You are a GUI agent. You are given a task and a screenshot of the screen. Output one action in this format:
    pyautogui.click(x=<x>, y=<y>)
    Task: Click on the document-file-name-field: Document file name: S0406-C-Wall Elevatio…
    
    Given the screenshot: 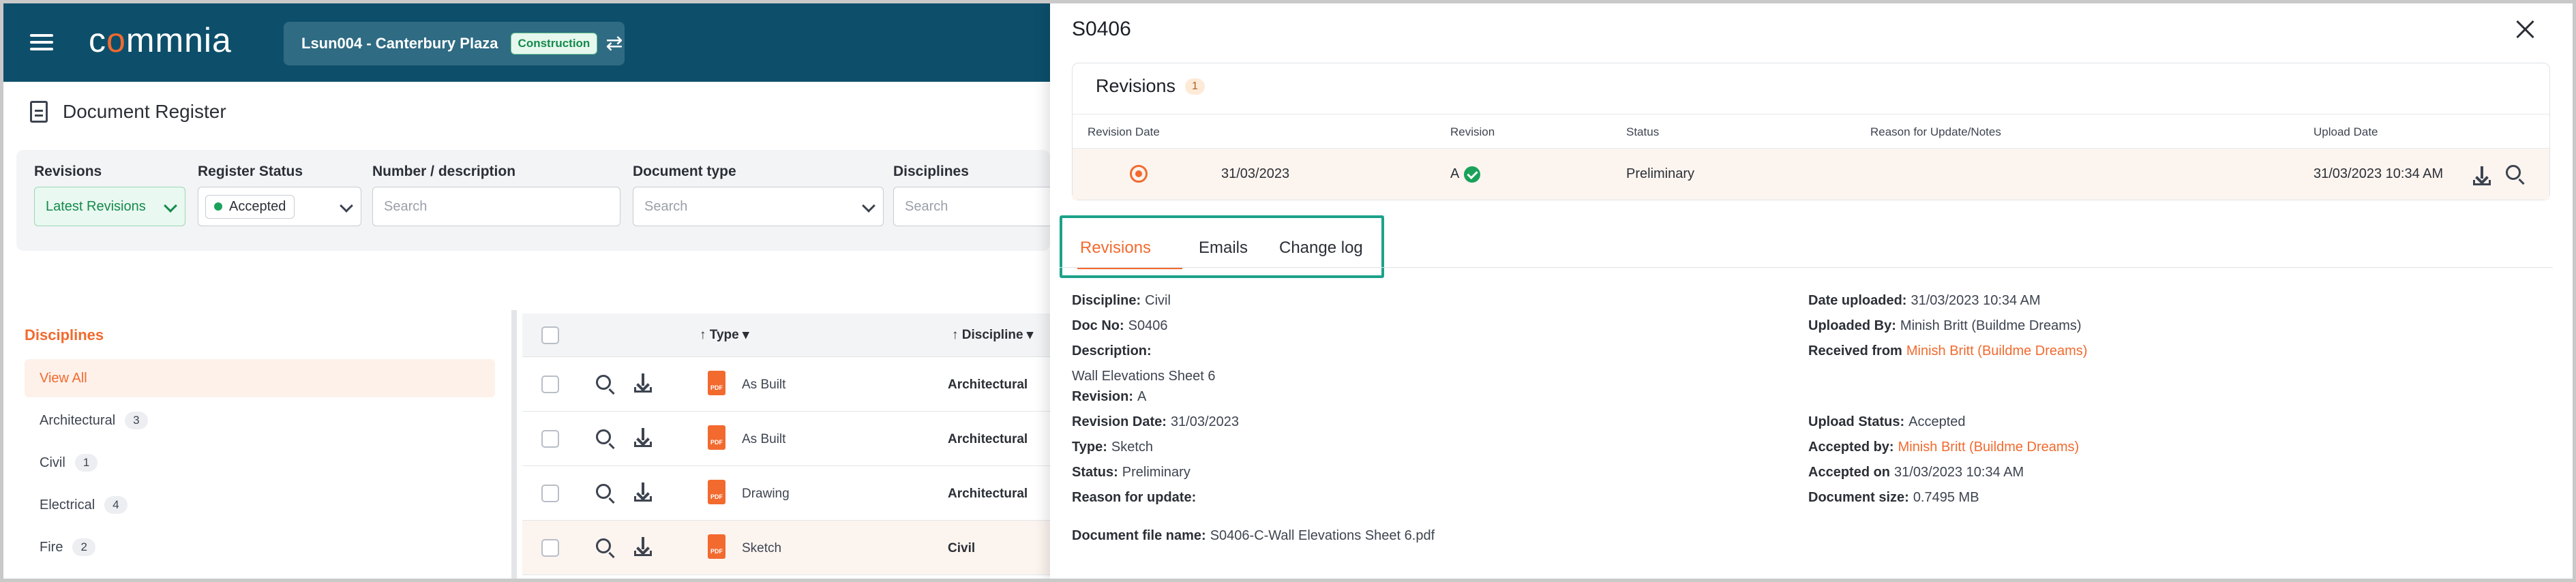 What is the action you would take?
    pyautogui.click(x=1253, y=535)
    